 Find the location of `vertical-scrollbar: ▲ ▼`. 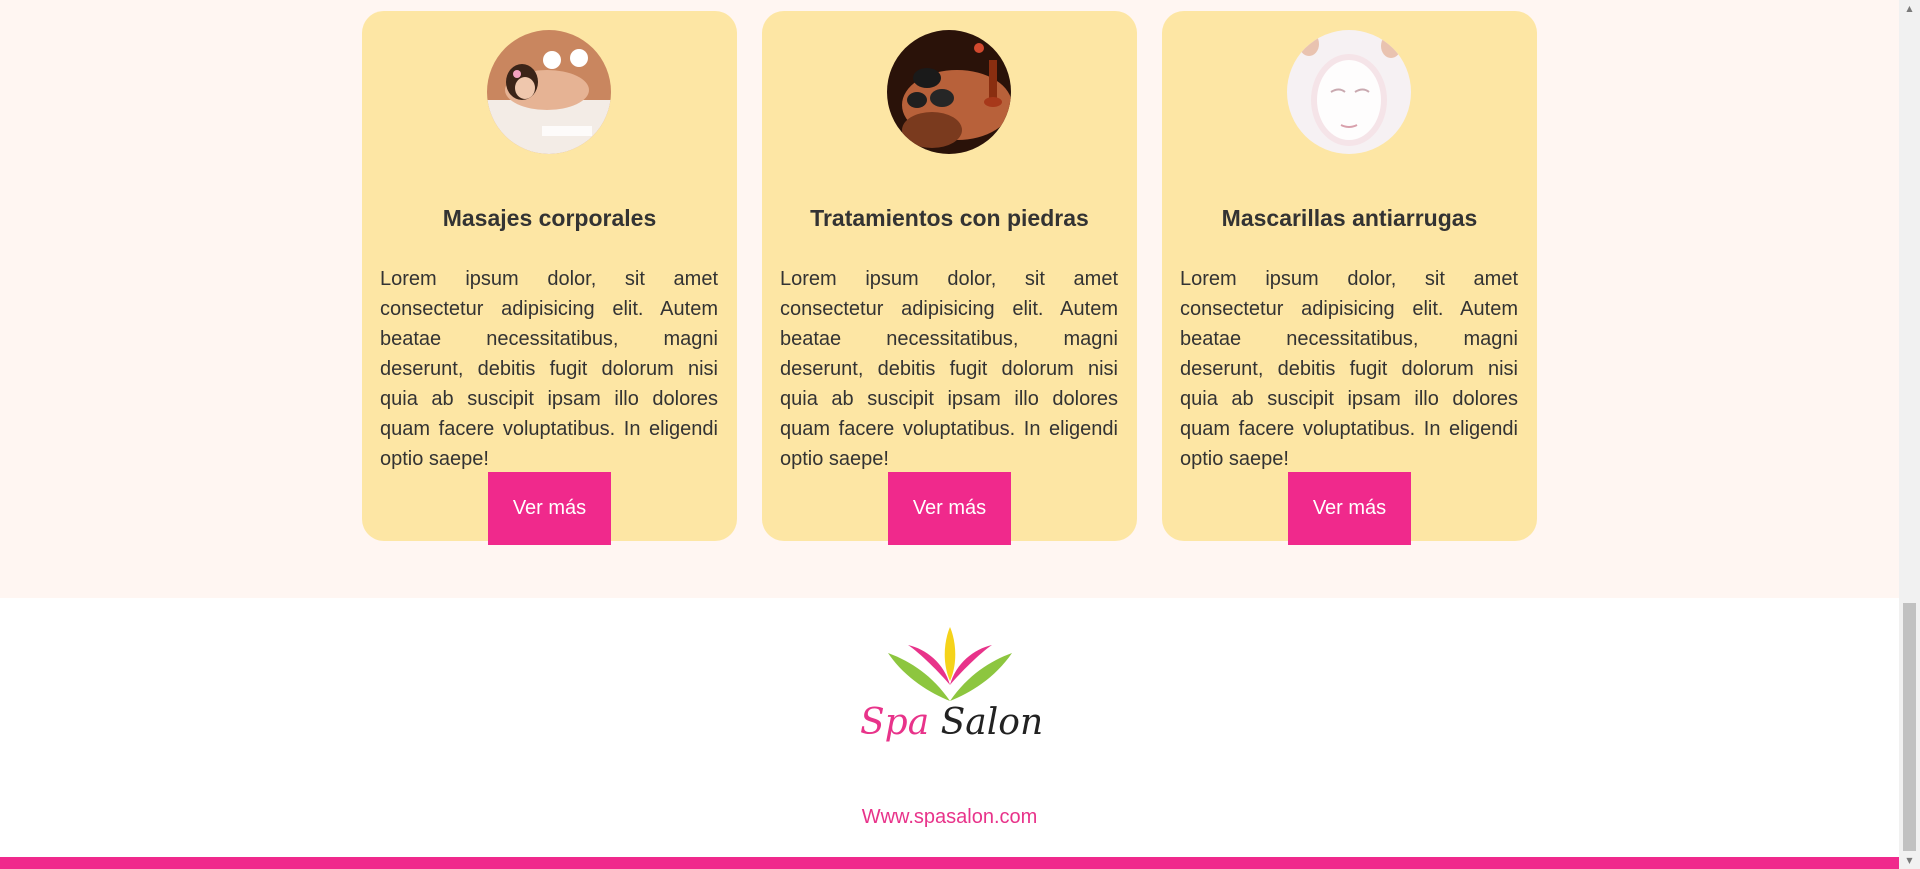

vertical-scrollbar: ▲ ▼ is located at coordinates (1909, 434).